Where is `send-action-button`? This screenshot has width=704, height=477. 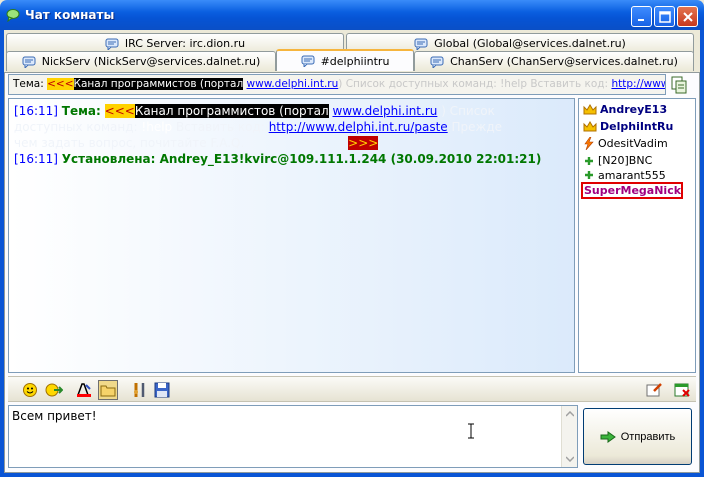 send-action-button is located at coordinates (54, 390).